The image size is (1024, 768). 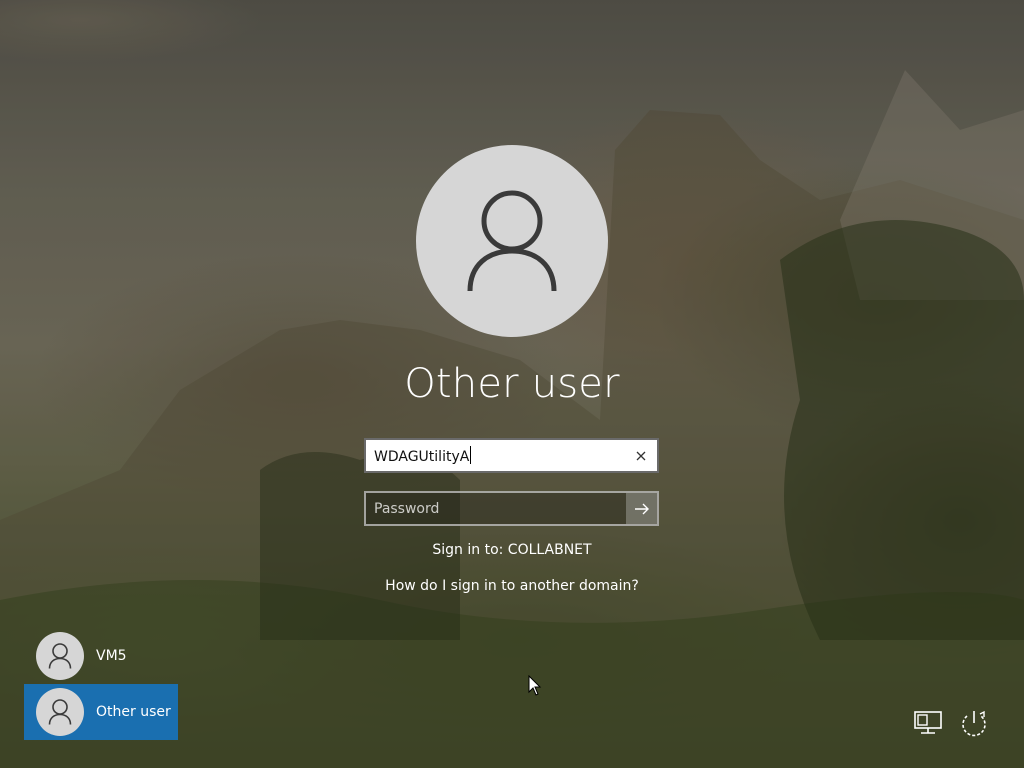 I want to click on clear-username-button, so click(x=641, y=455).